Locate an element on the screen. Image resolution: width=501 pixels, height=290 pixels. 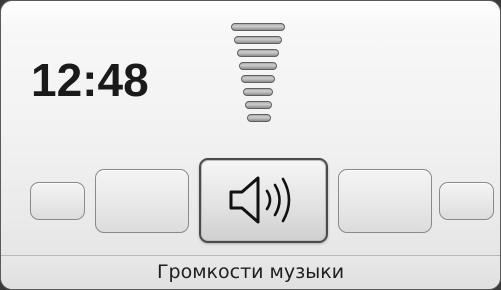
footer-bar: Громкости музыки is located at coordinates (250, 272).